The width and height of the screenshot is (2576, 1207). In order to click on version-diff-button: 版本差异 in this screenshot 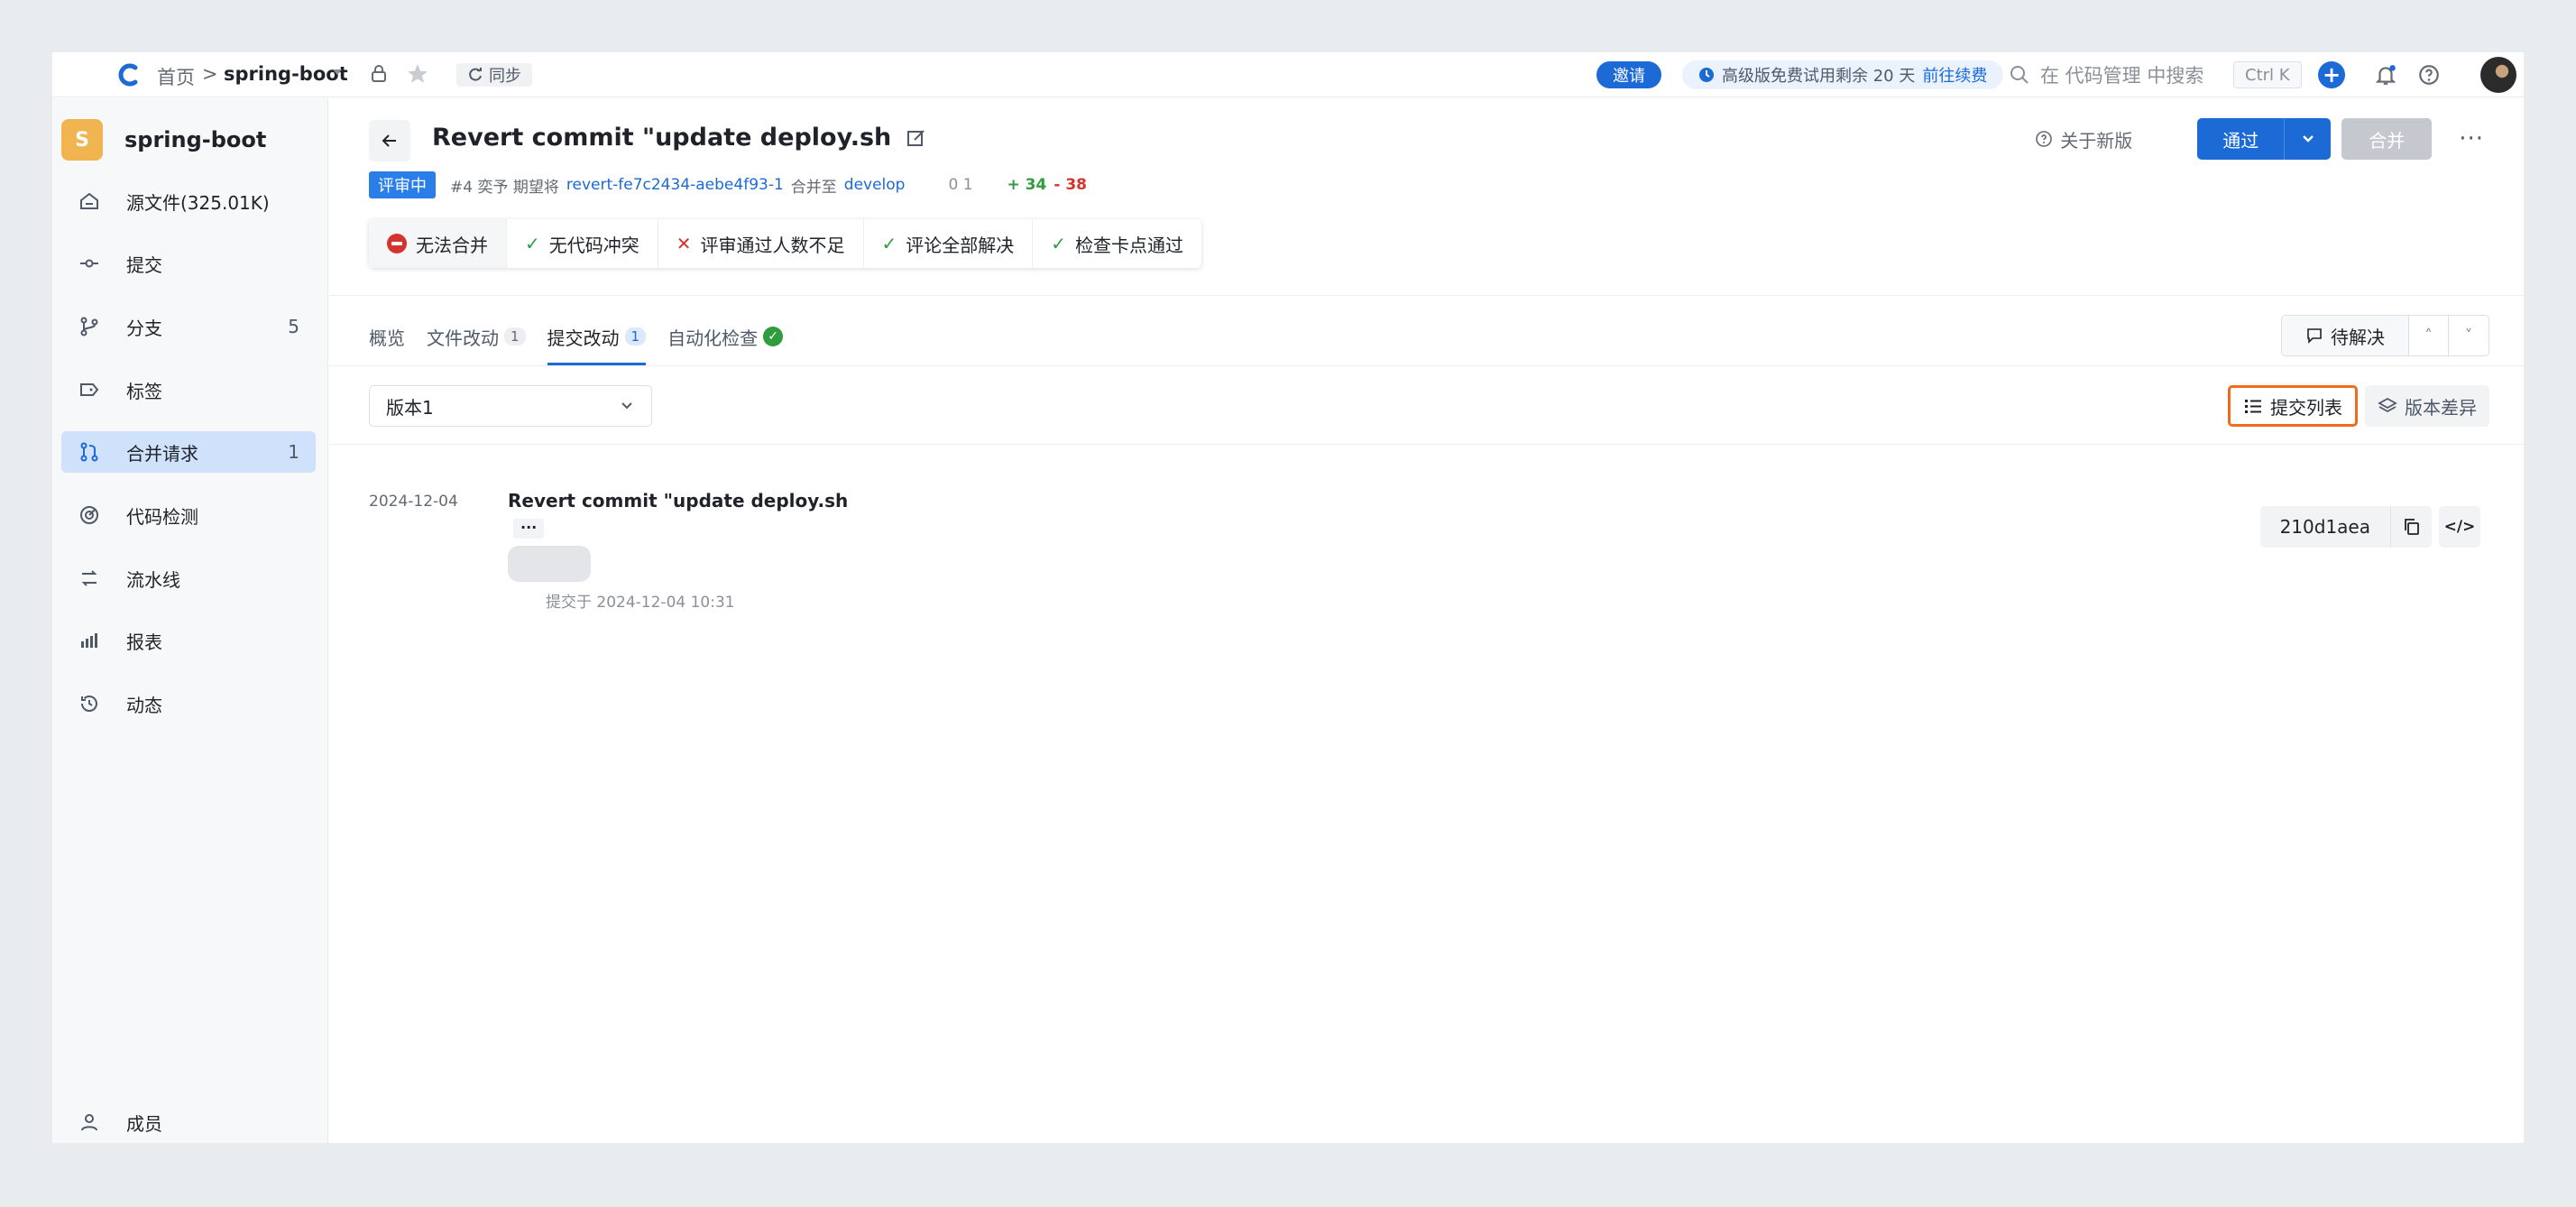, I will do `click(2427, 406)`.